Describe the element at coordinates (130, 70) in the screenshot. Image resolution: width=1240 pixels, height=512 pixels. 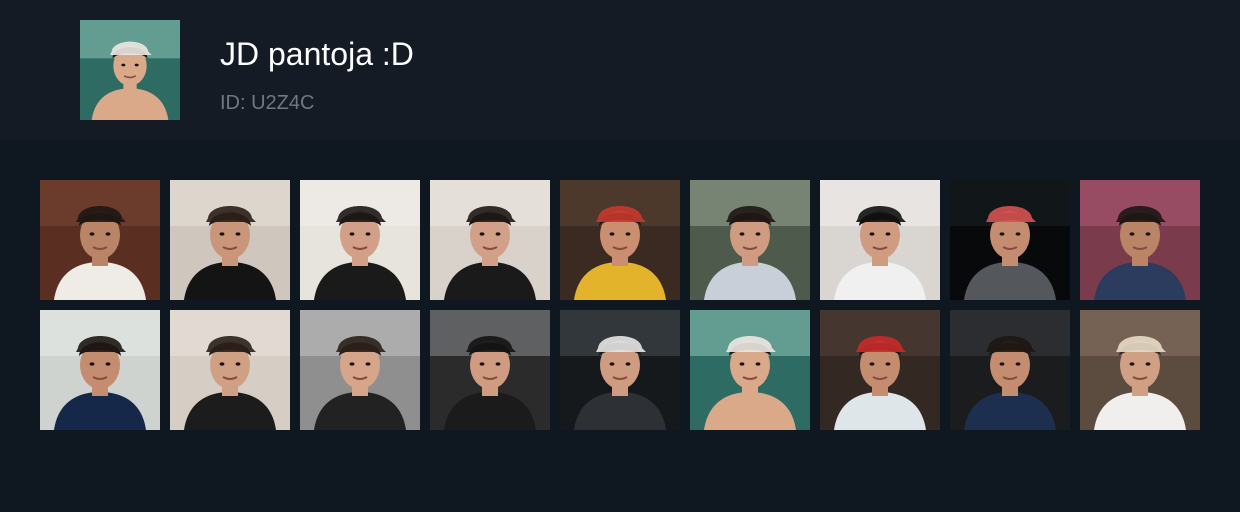
I see `profile-avatar` at that location.